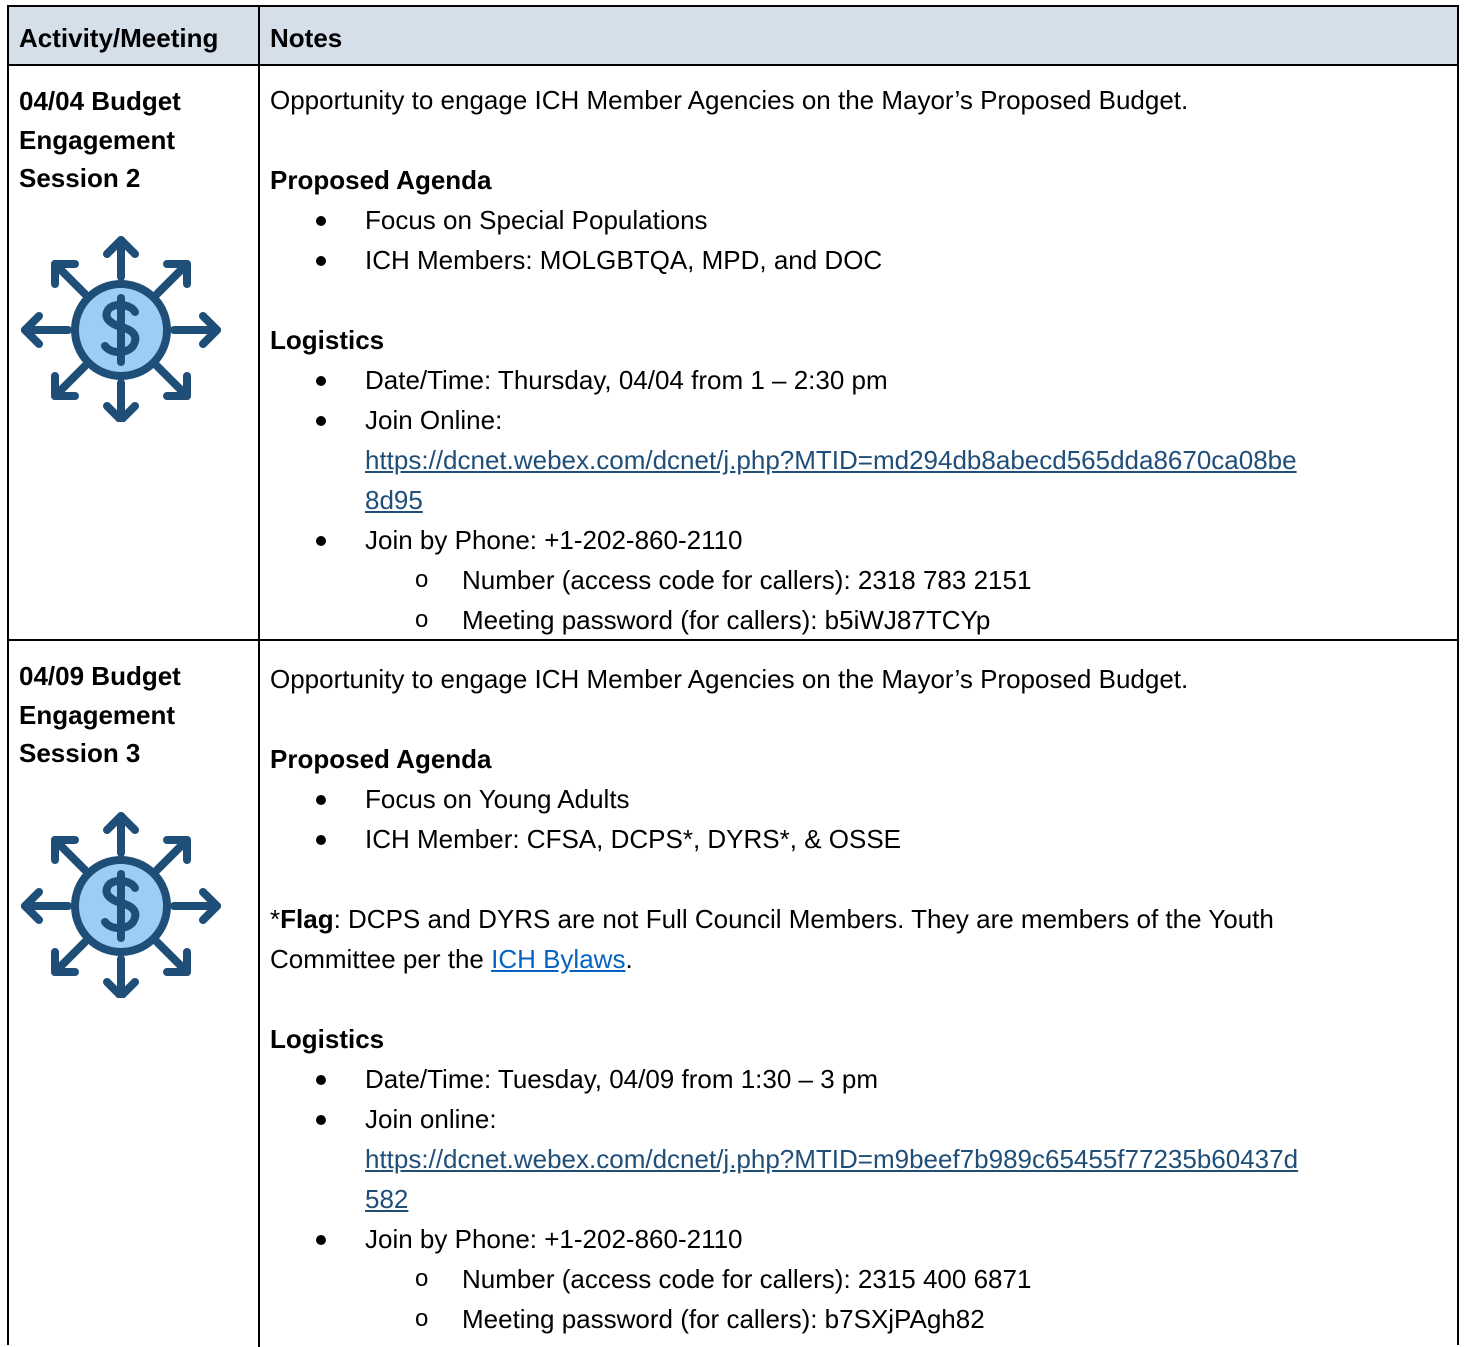 This screenshot has width=1464, height=1347. I want to click on flag-end: ., so click(629, 959).